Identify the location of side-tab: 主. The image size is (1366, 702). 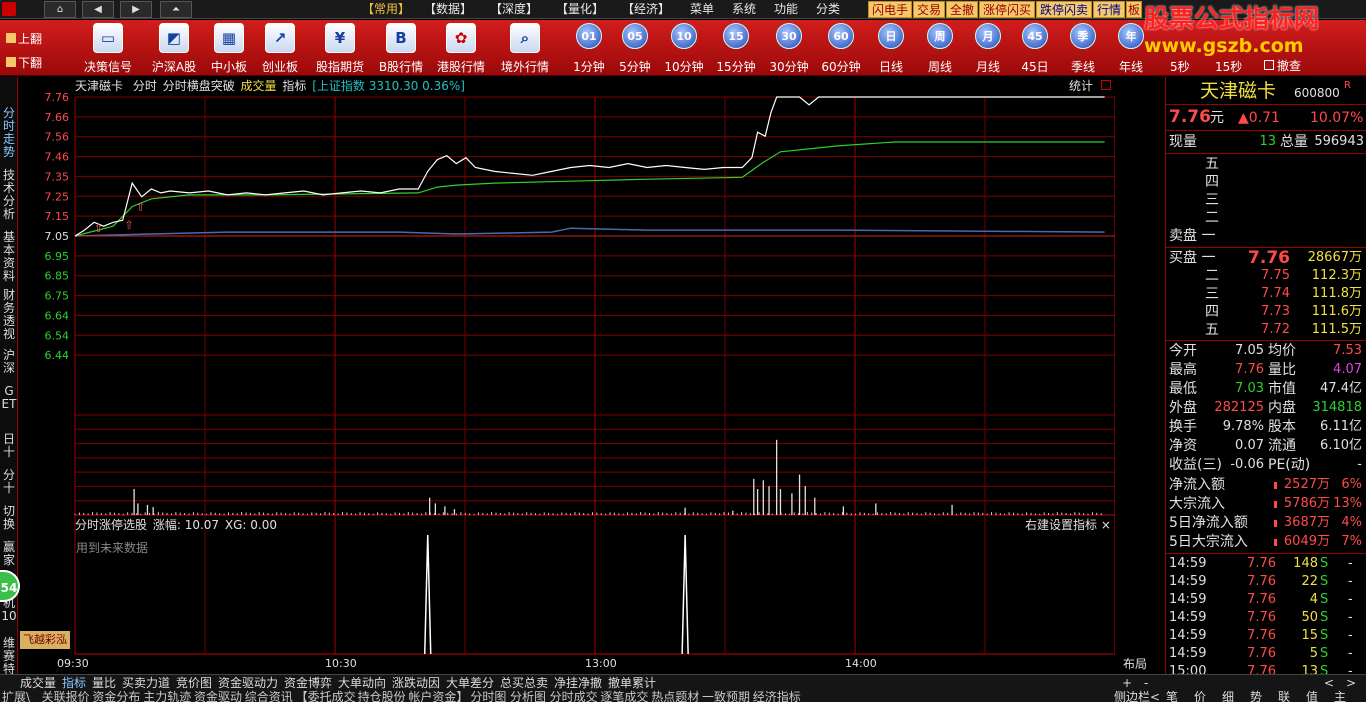
(1340, 696).